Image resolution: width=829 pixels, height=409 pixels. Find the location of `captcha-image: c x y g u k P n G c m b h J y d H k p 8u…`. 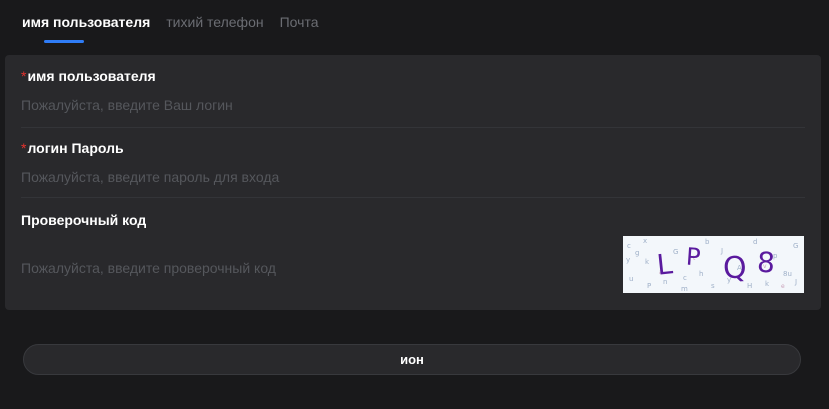

captcha-image: c x y g u k P n G c m b h J y d H k p 8u… is located at coordinates (713, 264).